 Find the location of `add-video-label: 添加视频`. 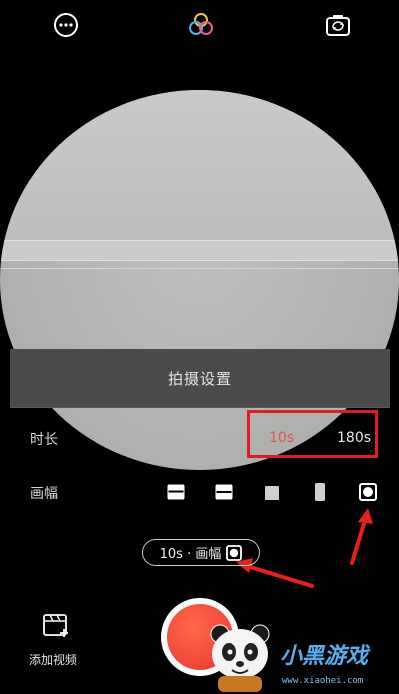

add-video-label: 添加视频 is located at coordinates (53, 660).